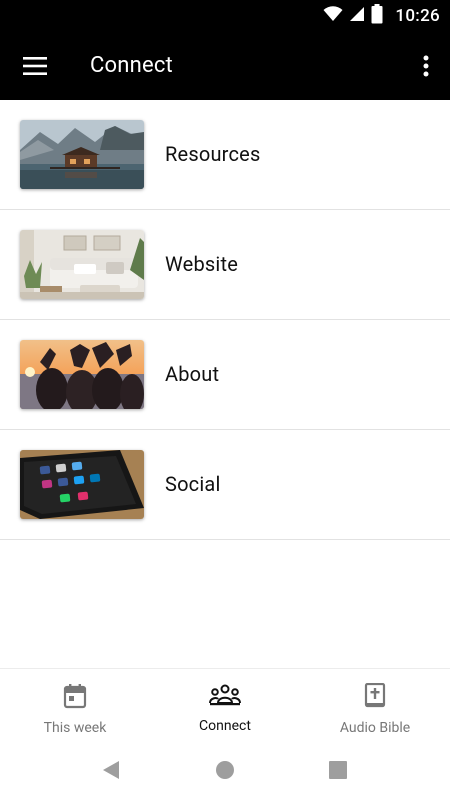 The image size is (450, 800). What do you see at coordinates (192, 374) in the screenshot?
I see `list-item-label: About` at bounding box center [192, 374].